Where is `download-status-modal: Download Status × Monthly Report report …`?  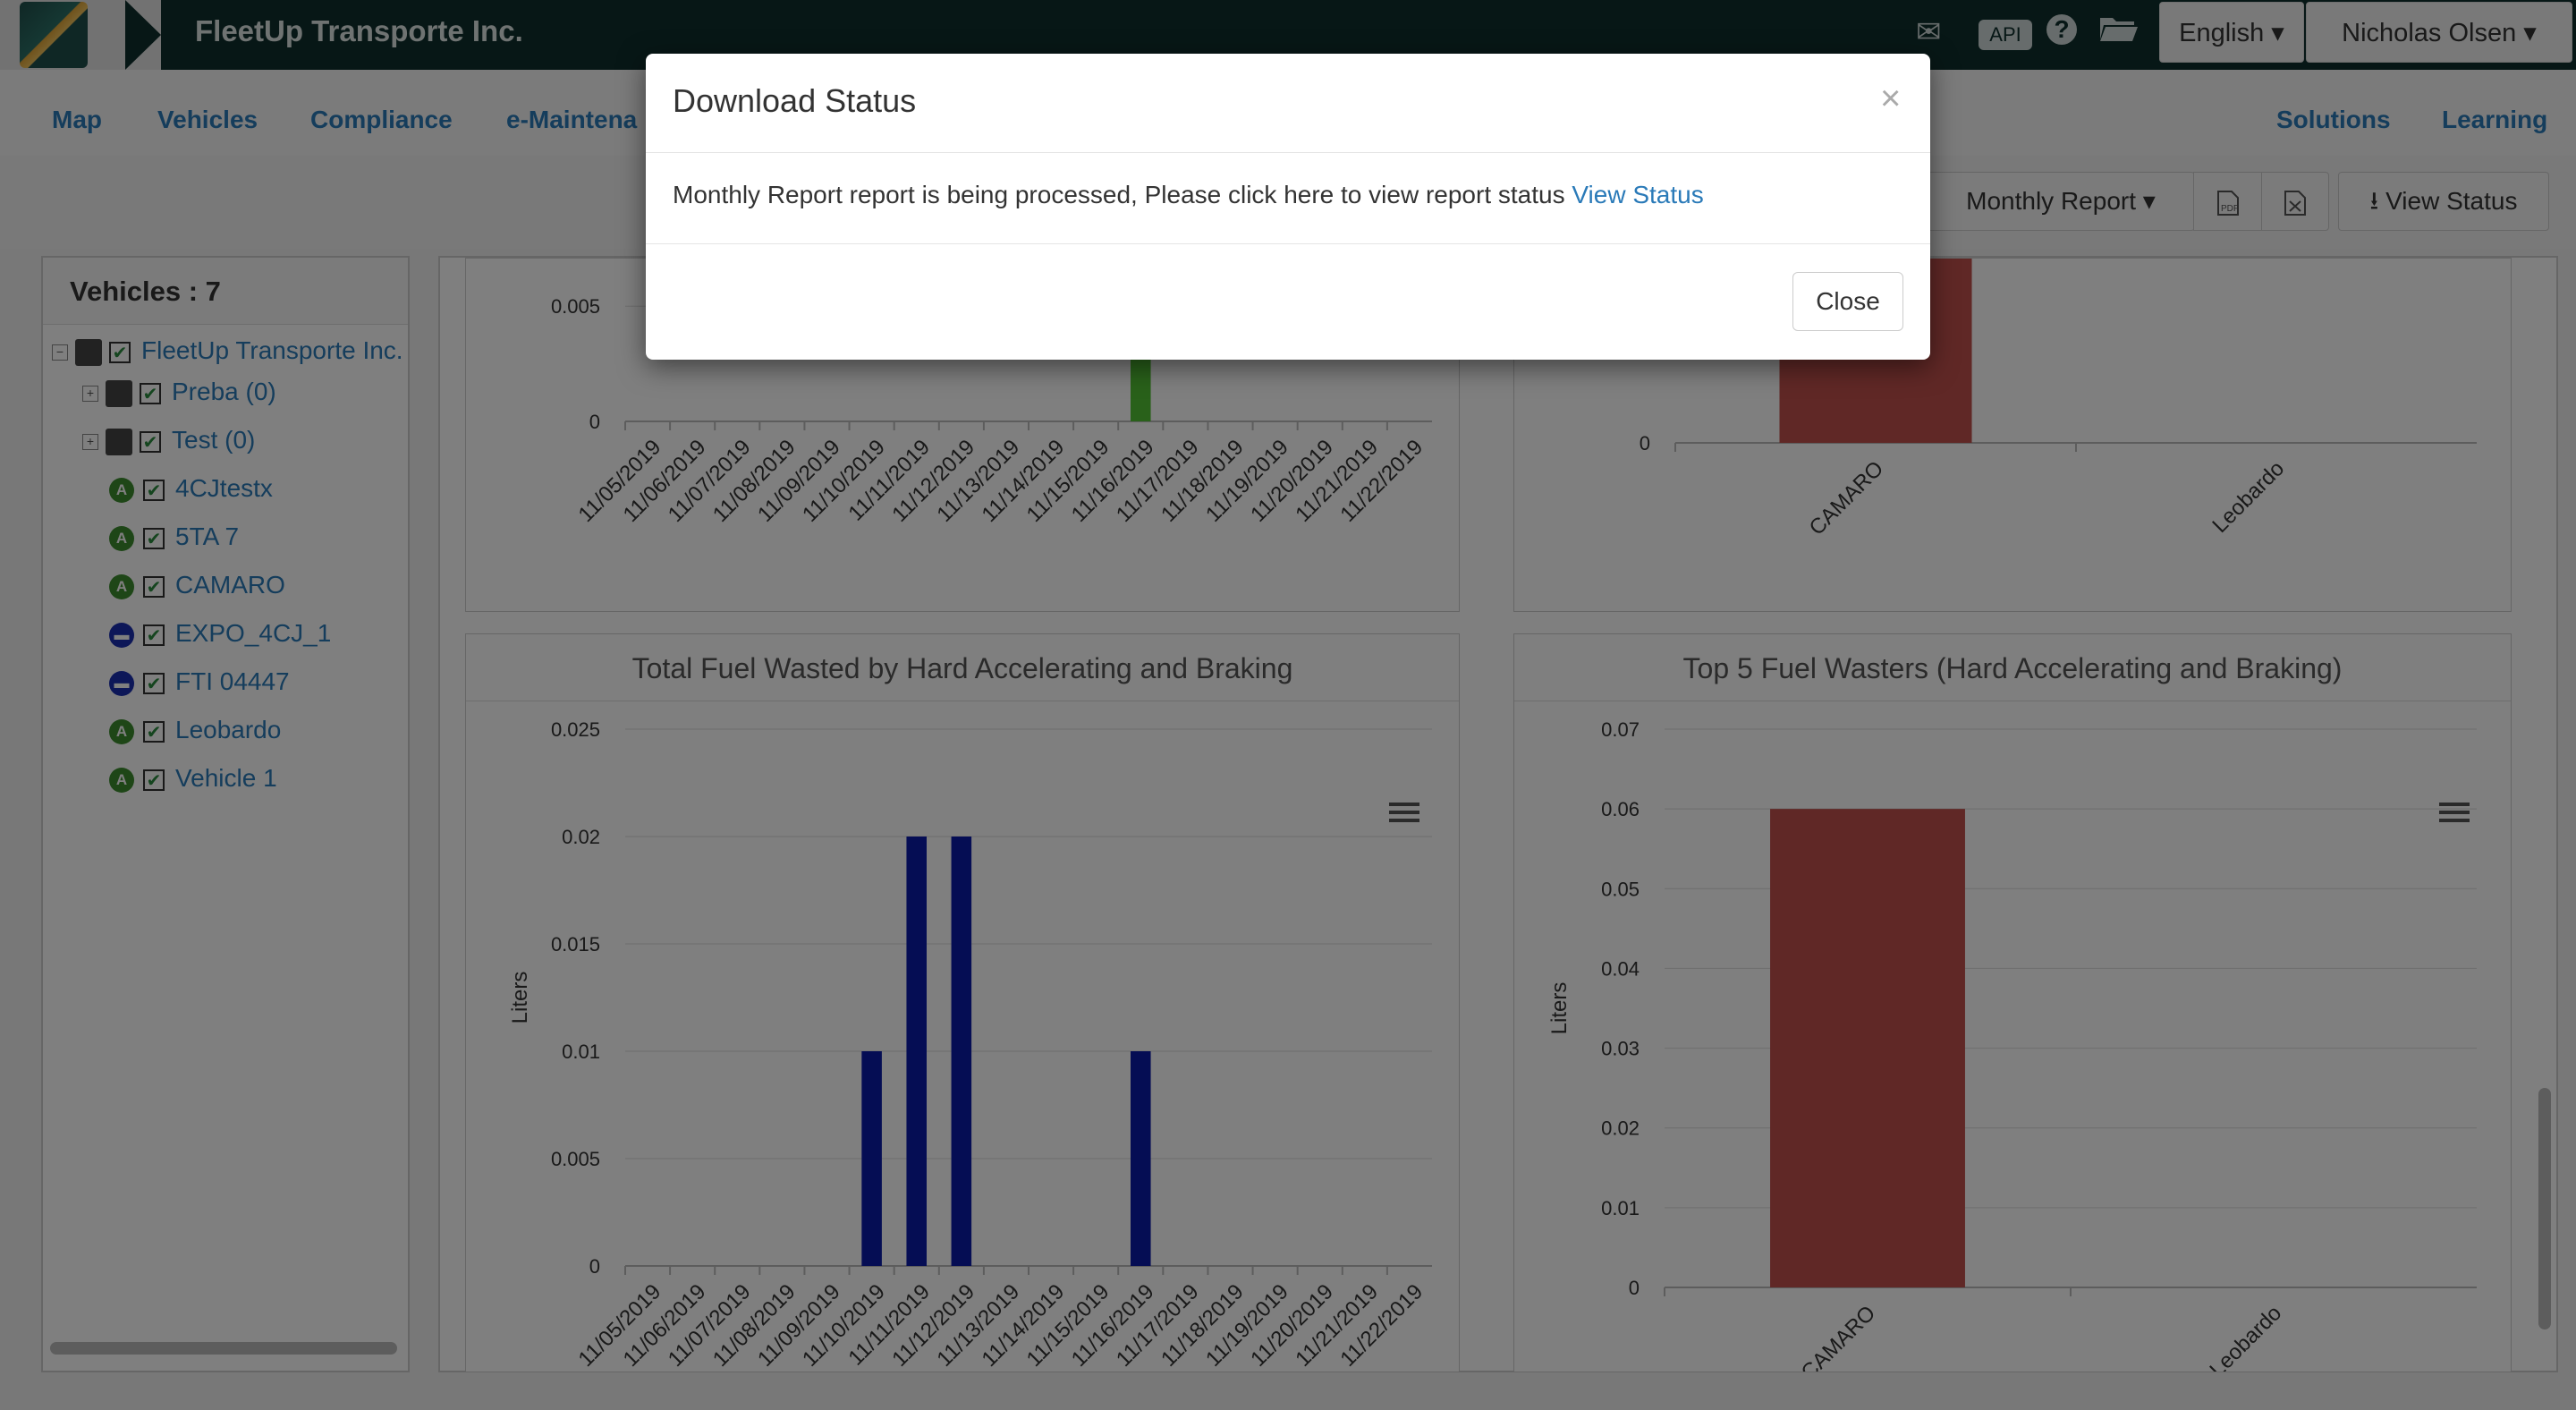 download-status-modal: Download Status × Monthly Report report … is located at coordinates (1288, 207).